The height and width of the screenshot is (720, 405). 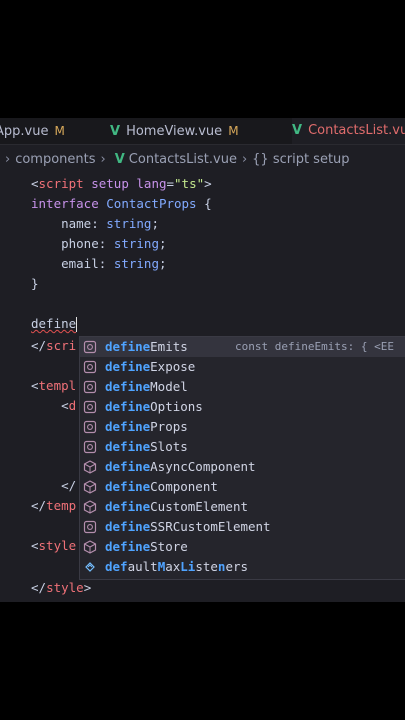 What do you see at coordinates (150, 366) in the screenshot?
I see `suggestion-label: defineExpose` at bounding box center [150, 366].